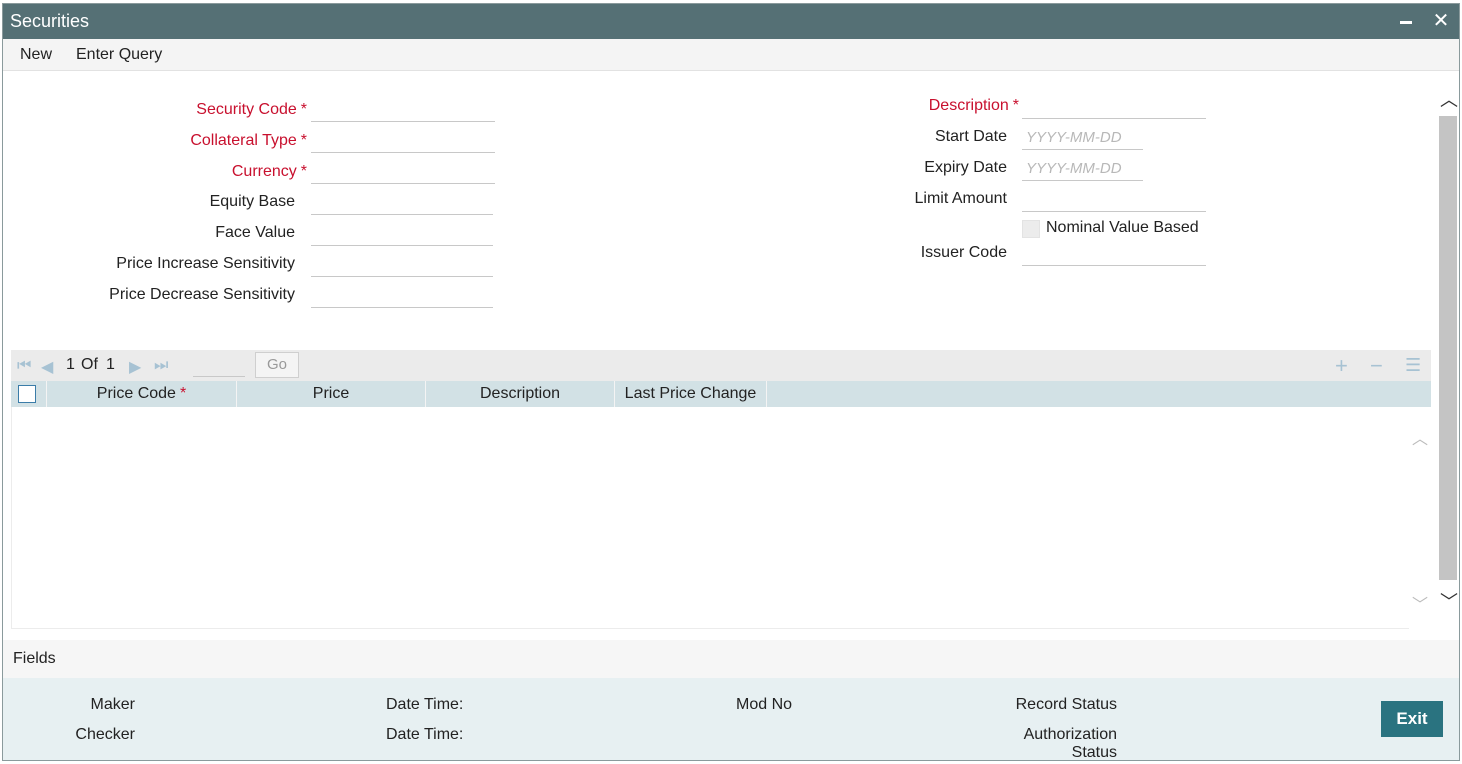 This screenshot has width=1462, height=764. What do you see at coordinates (403, 172) in the screenshot?
I see `currency-input` at bounding box center [403, 172].